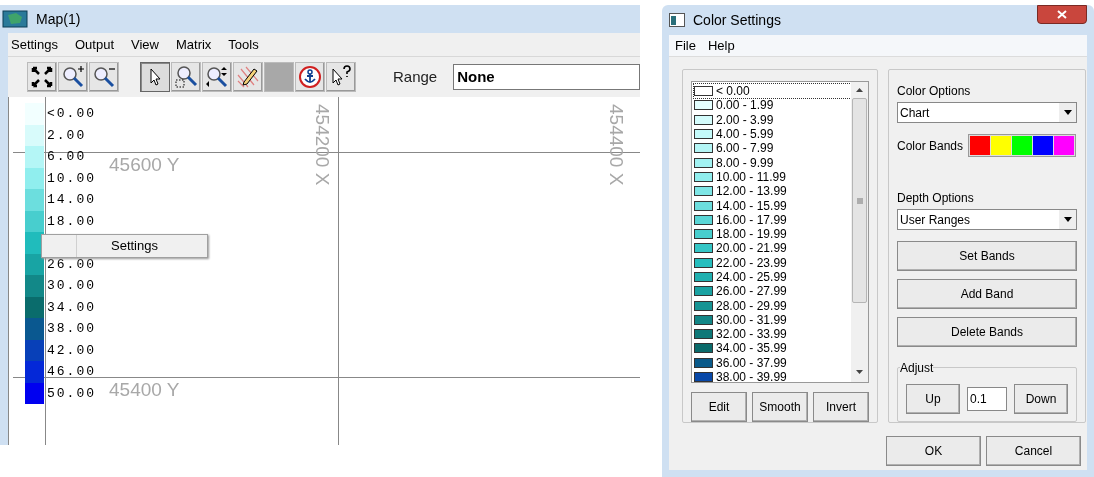  I want to click on legend-label: 46.00, so click(71, 372).